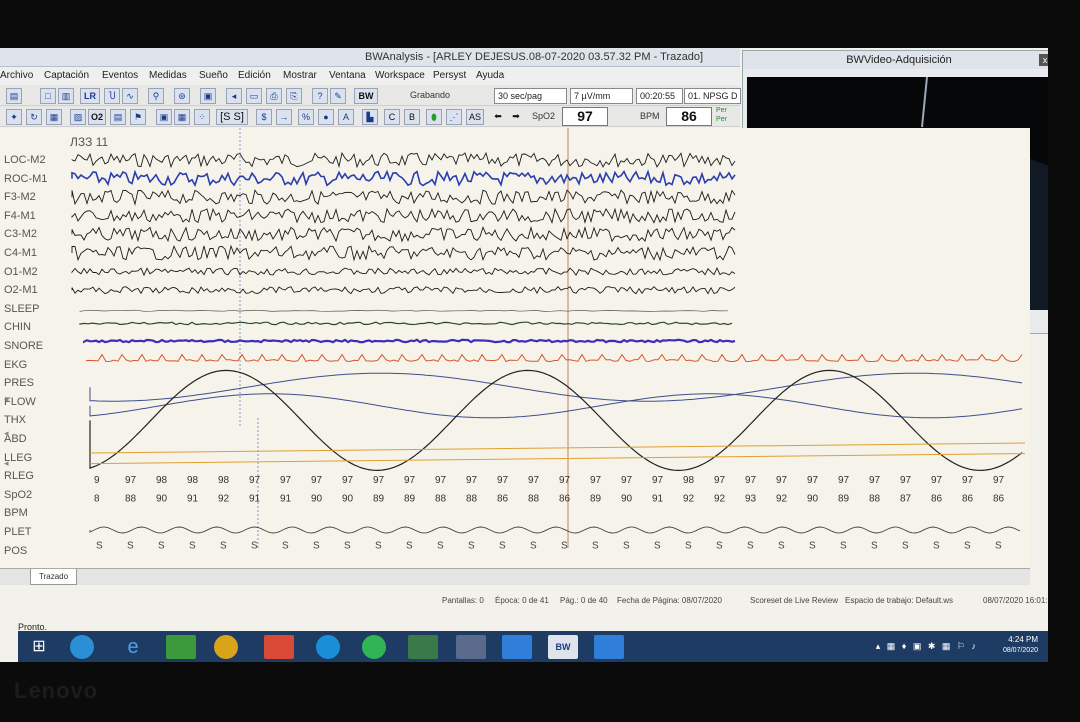 Image resolution: width=1080 pixels, height=722 pixels. I want to click on ss-button: [S S], so click(232, 117).